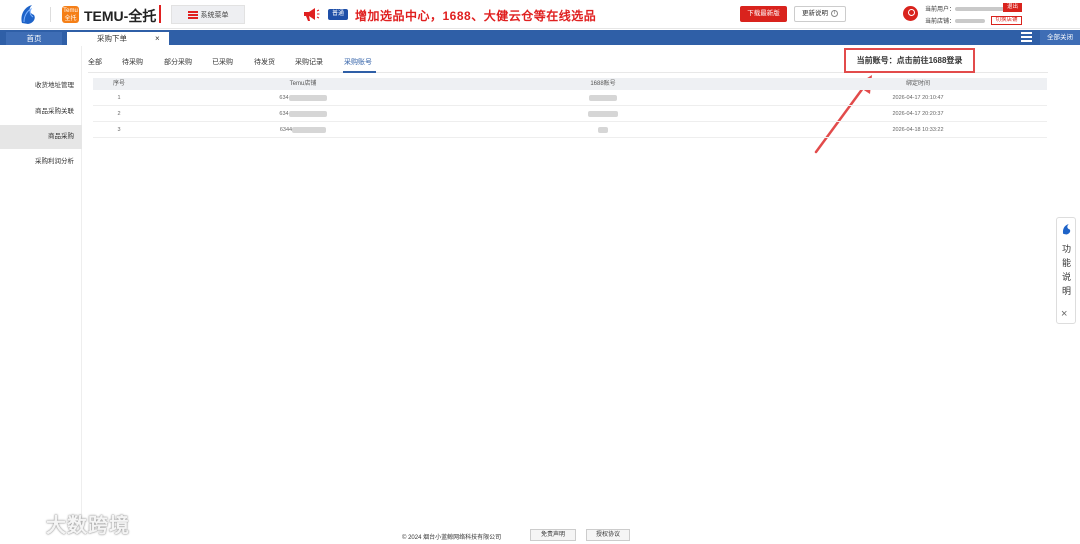 This screenshot has width=1080, height=544. Describe the element at coordinates (1026, 37) in the screenshot. I see `menu-icon` at that location.